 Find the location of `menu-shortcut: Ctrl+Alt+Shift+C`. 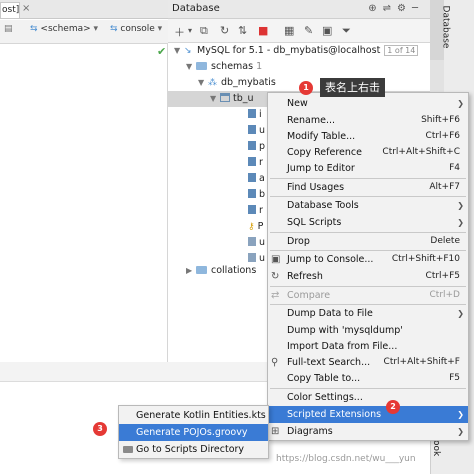

menu-shortcut: Ctrl+Alt+Shift+C is located at coordinates (421, 152).